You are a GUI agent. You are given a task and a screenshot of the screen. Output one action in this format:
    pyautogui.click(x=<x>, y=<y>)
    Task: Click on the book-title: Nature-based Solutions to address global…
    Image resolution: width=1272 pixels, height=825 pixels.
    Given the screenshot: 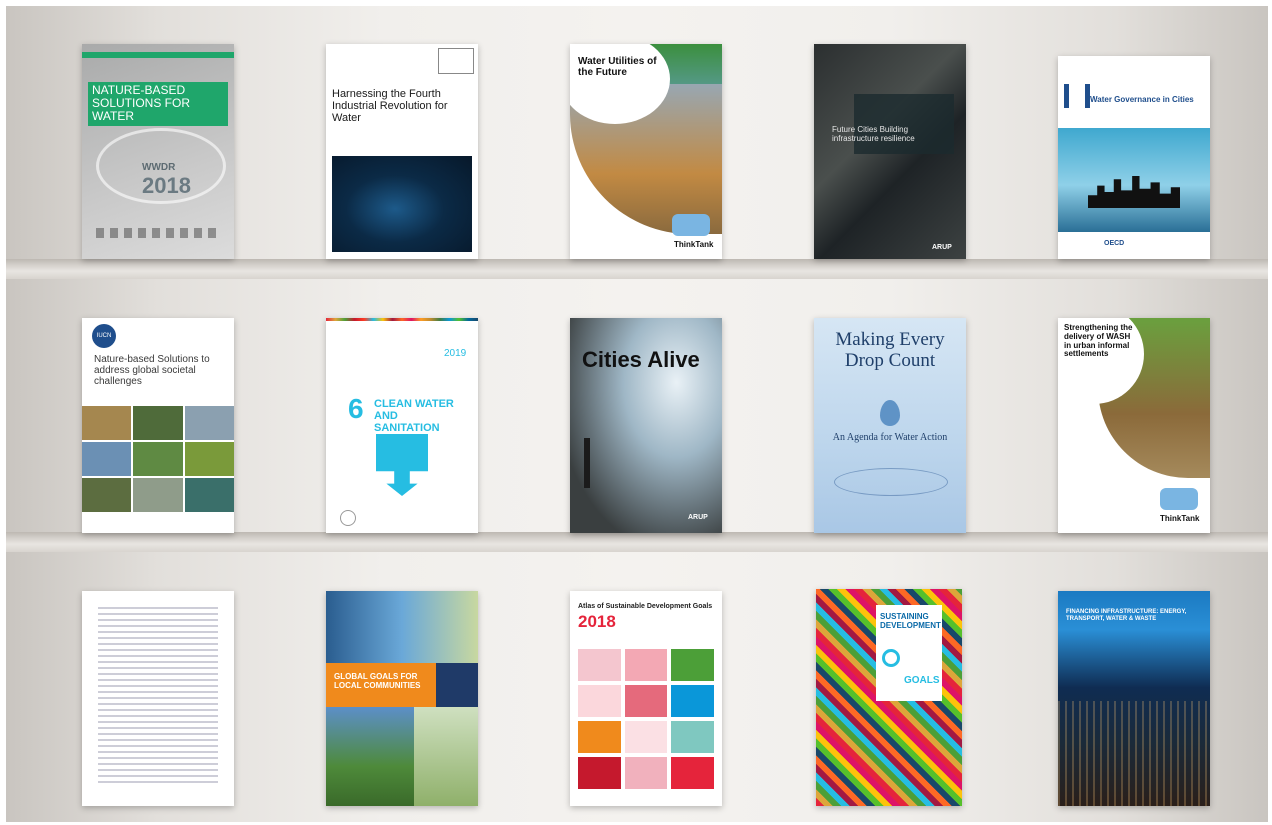 What is the action you would take?
    pyautogui.click(x=152, y=370)
    